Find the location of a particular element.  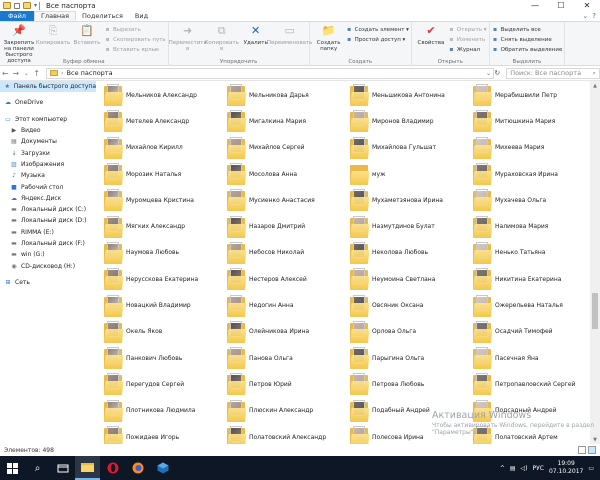

ribbon-small-button: ▪ Выделить все is located at coordinates (527, 29).